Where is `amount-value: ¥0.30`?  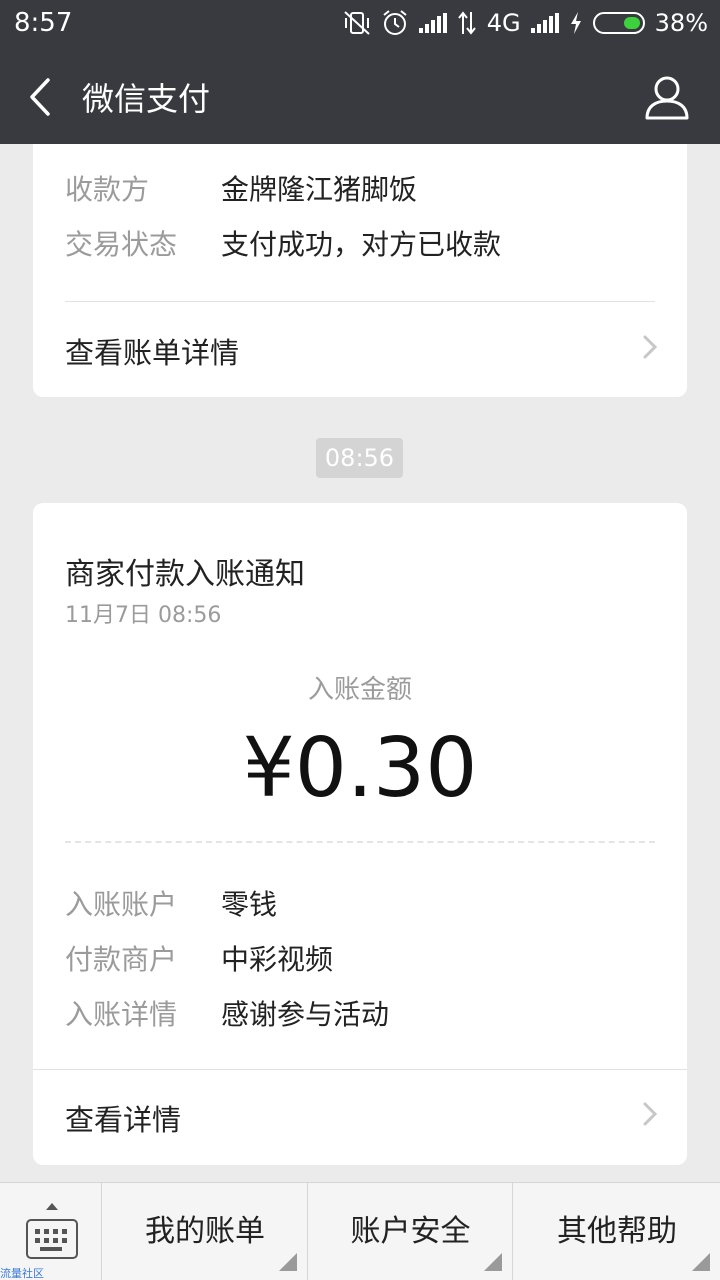
amount-value: ¥0.30 is located at coordinates (360, 768).